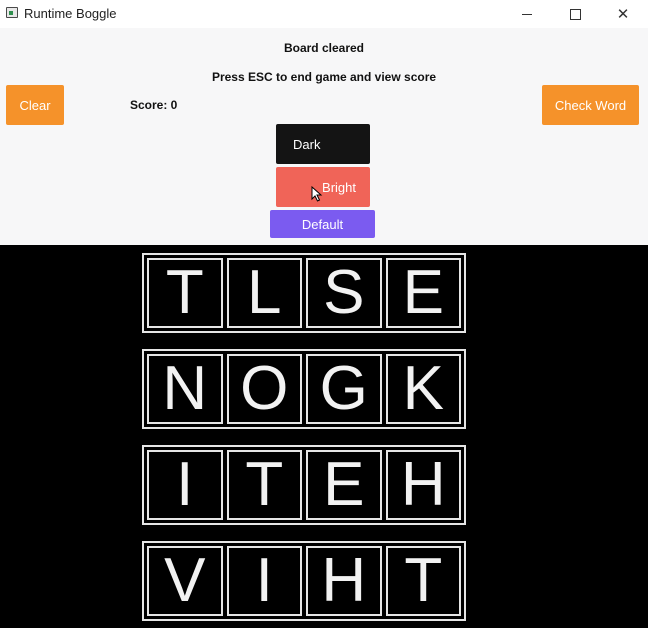  I want to click on board-row: TLSE, so click(304, 293).